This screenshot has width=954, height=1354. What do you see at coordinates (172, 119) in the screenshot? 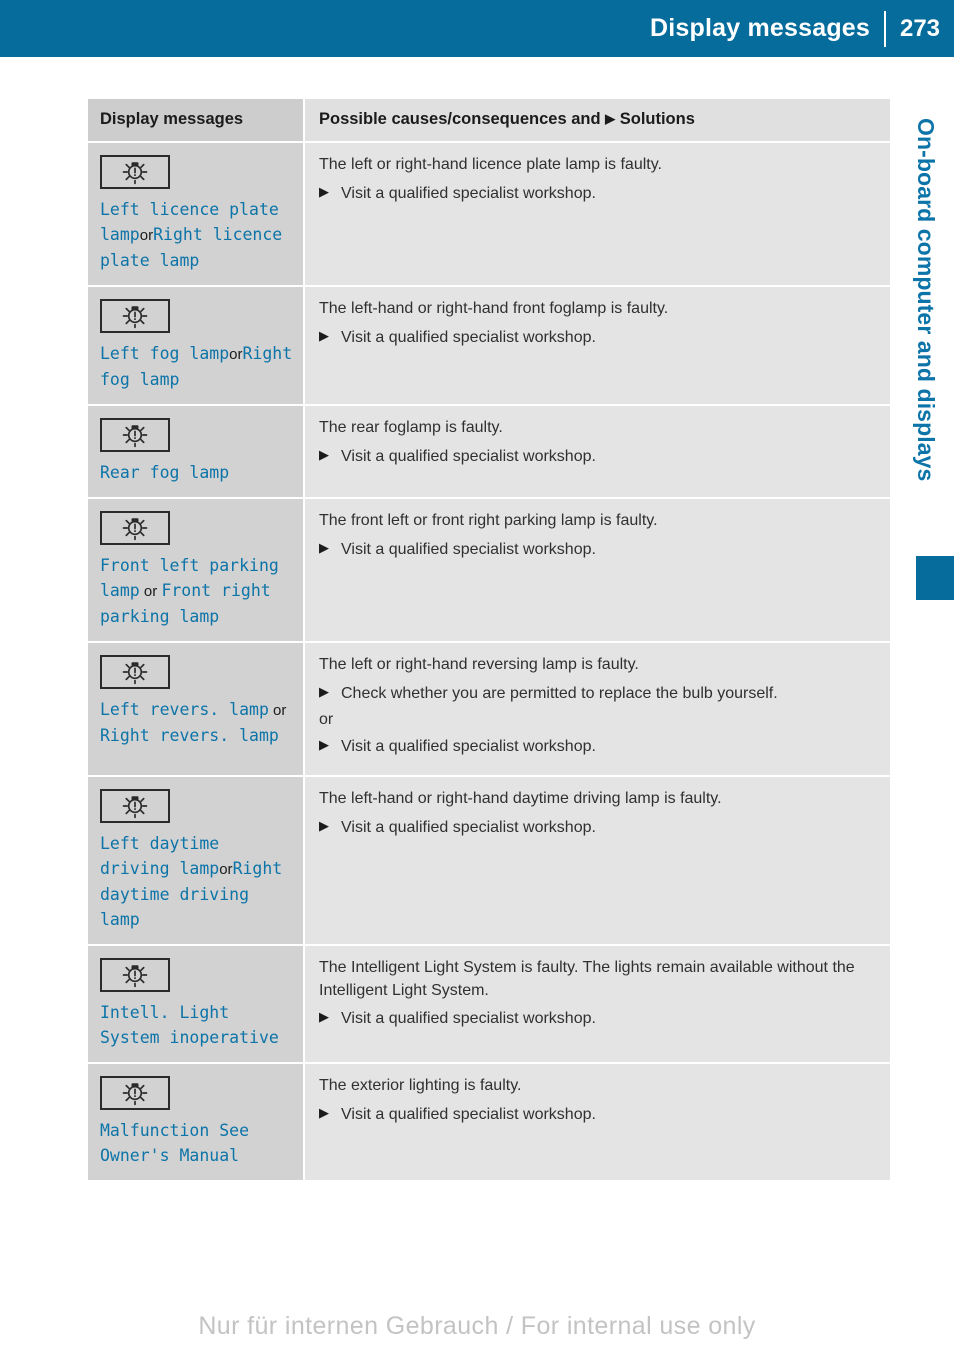
I see `column-header-display-messages: Display messages` at bounding box center [172, 119].